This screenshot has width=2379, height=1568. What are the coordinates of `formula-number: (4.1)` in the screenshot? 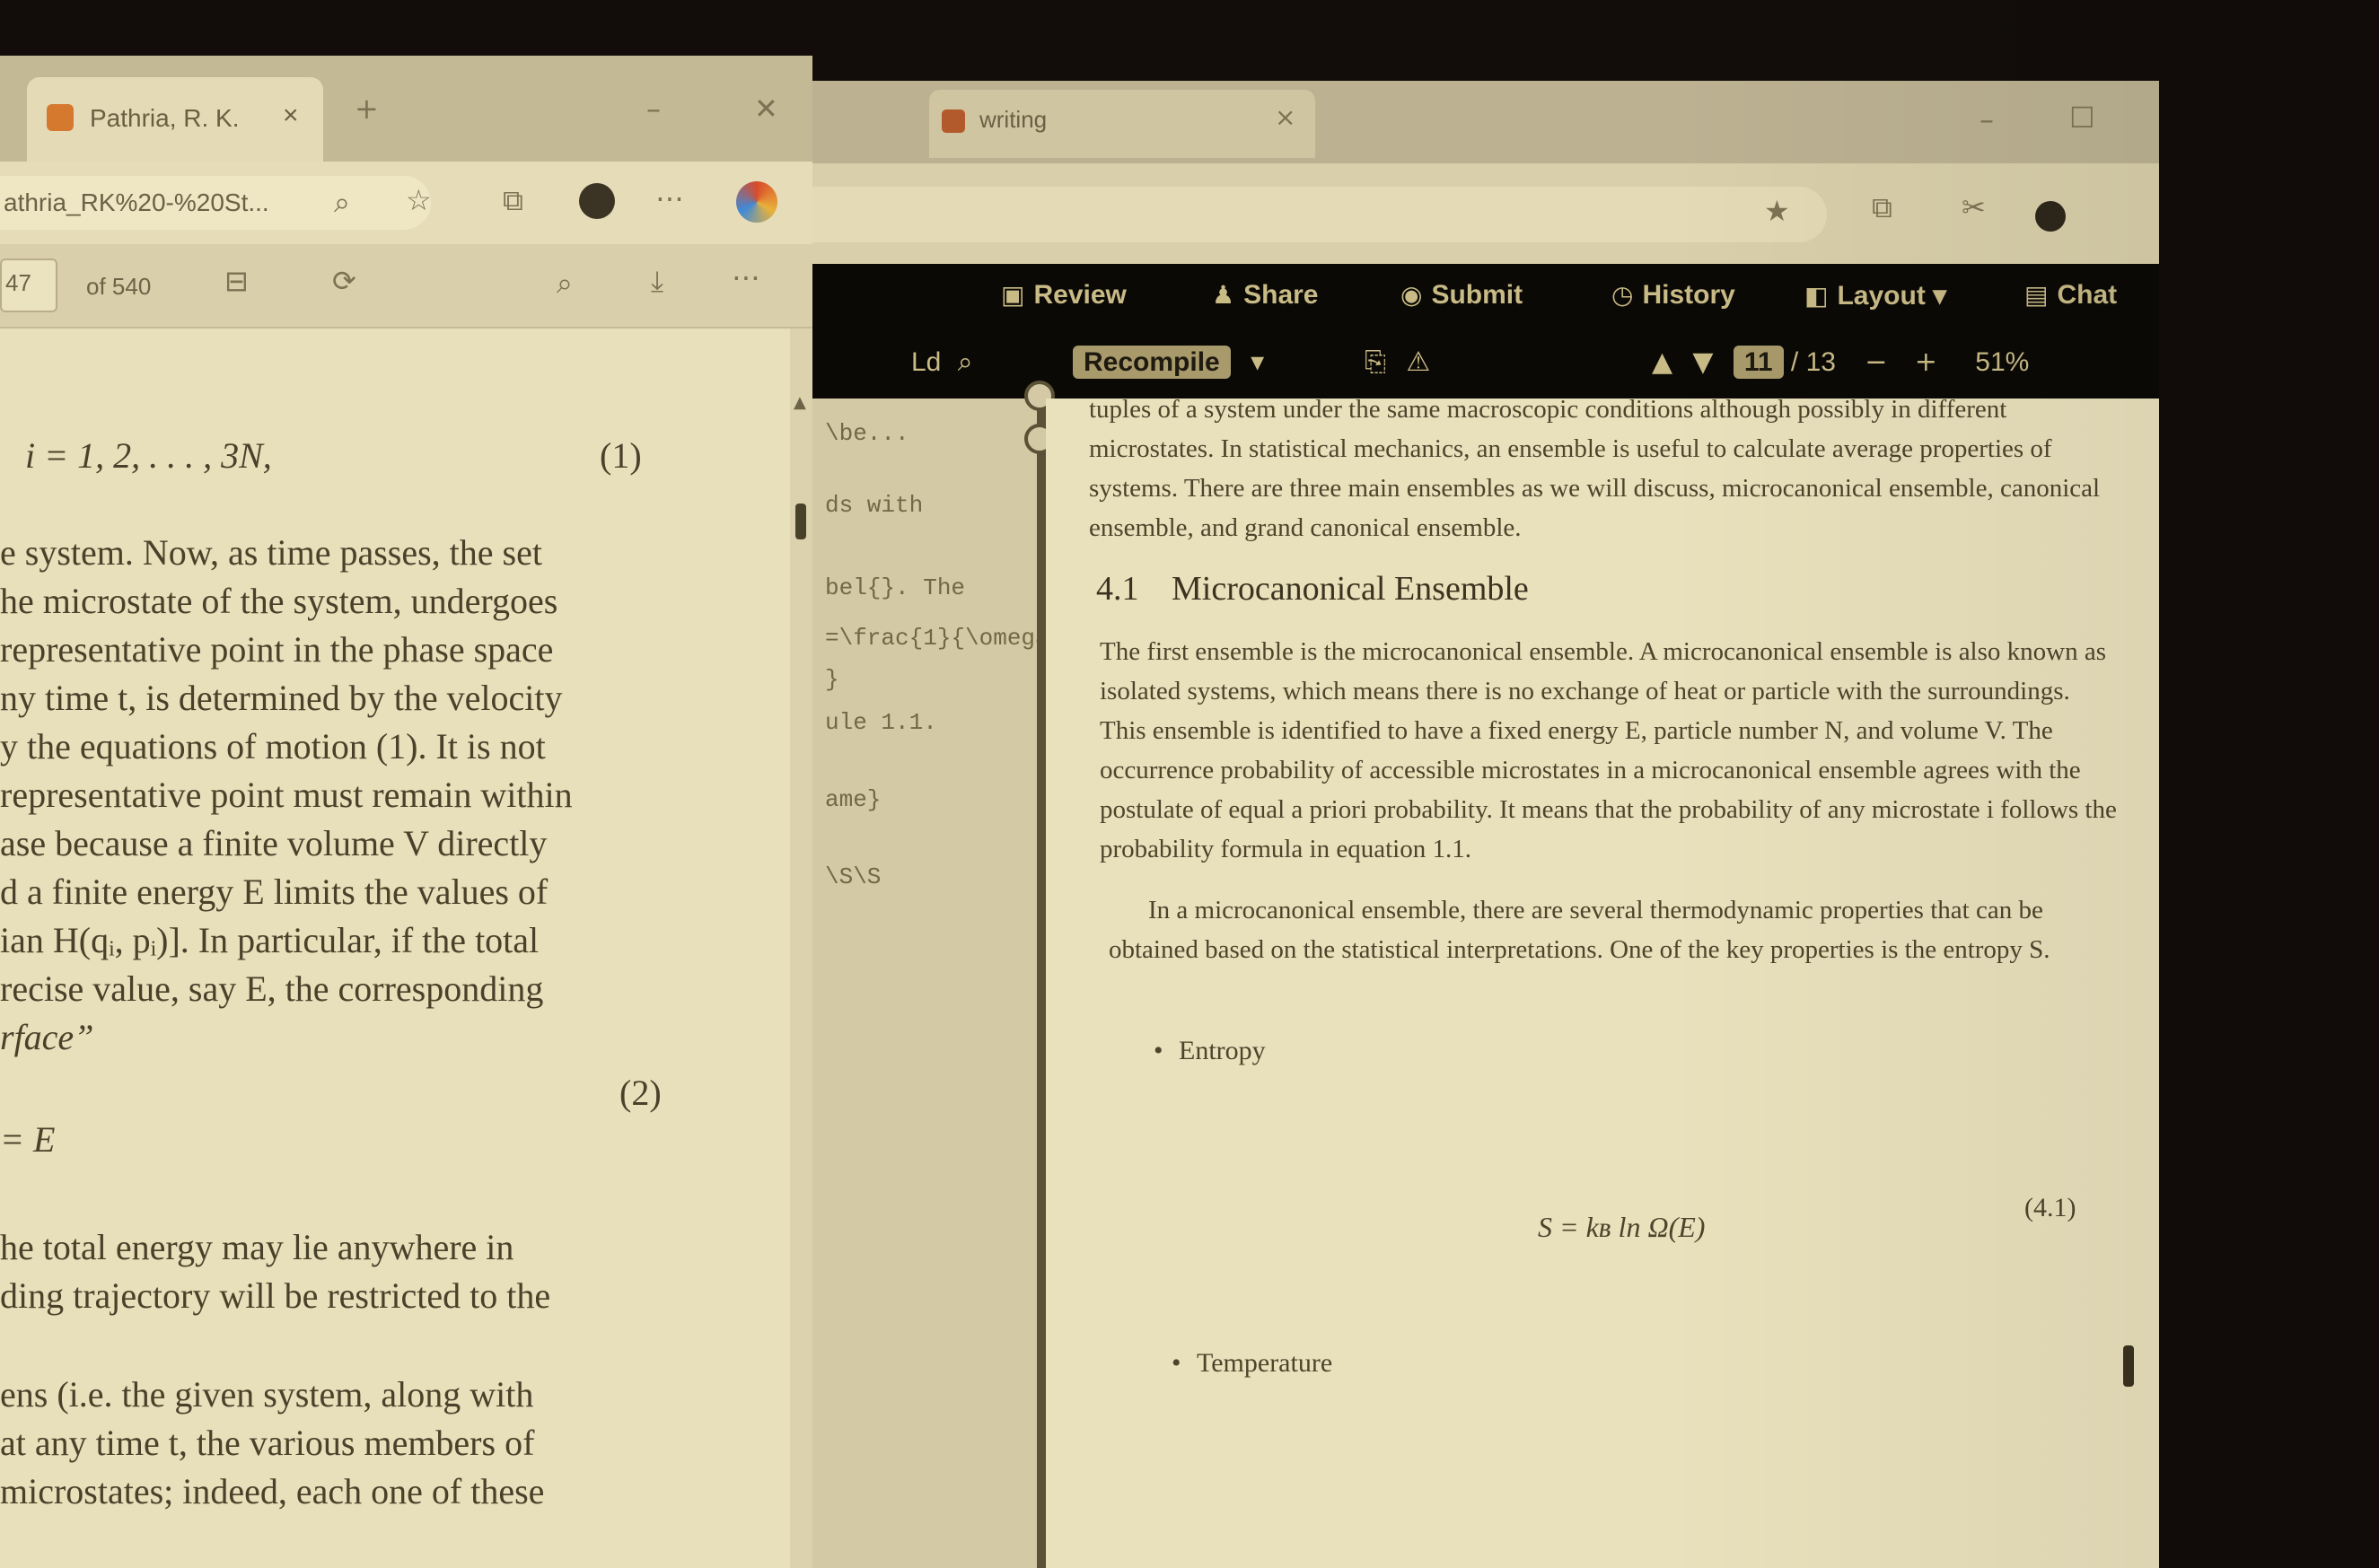 It's located at (2050, 1207).